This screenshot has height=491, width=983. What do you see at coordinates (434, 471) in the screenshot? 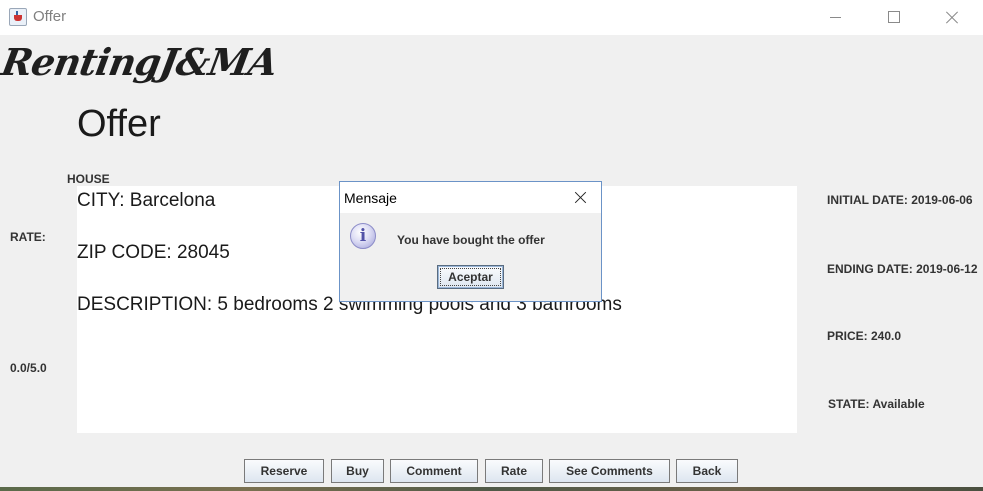
I see `comment-button: Comment` at bounding box center [434, 471].